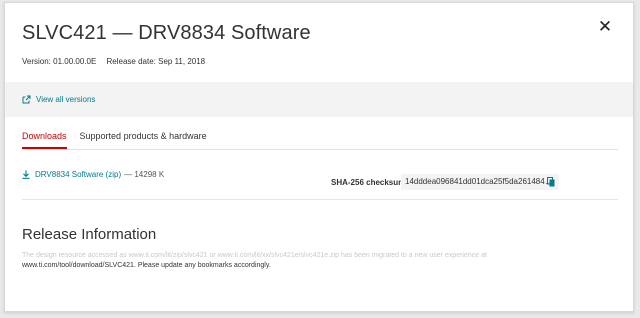 This screenshot has height=318, width=640. I want to click on download-item: DRV8834 Software (zip) — 14298 K, so click(93, 174).